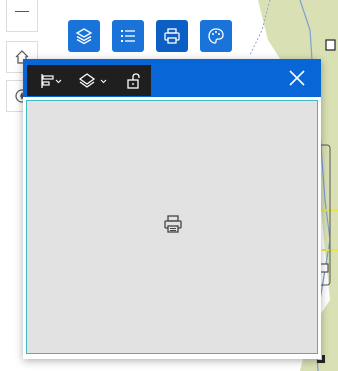 Image resolution: width=338 pixels, height=371 pixels. I want to click on list-icon, so click(128, 36).